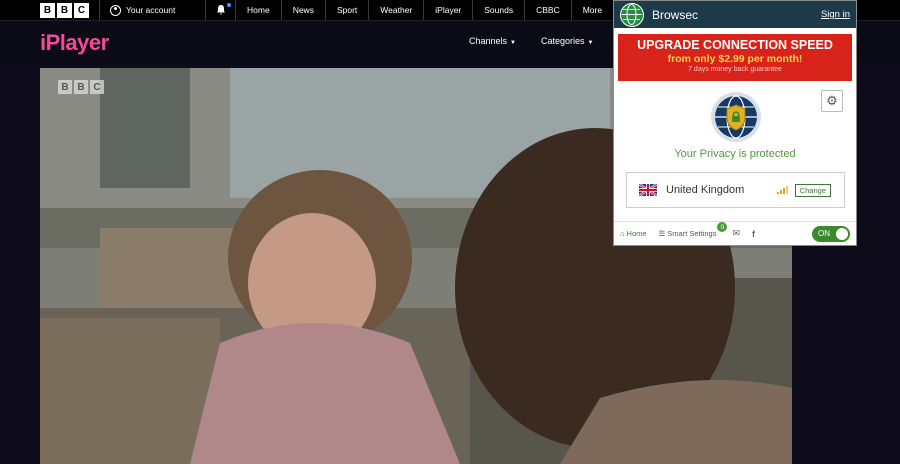 Image resolution: width=900 pixels, height=464 pixels. Describe the element at coordinates (835, 14) in the screenshot. I see `signin-link: Sign in` at that location.